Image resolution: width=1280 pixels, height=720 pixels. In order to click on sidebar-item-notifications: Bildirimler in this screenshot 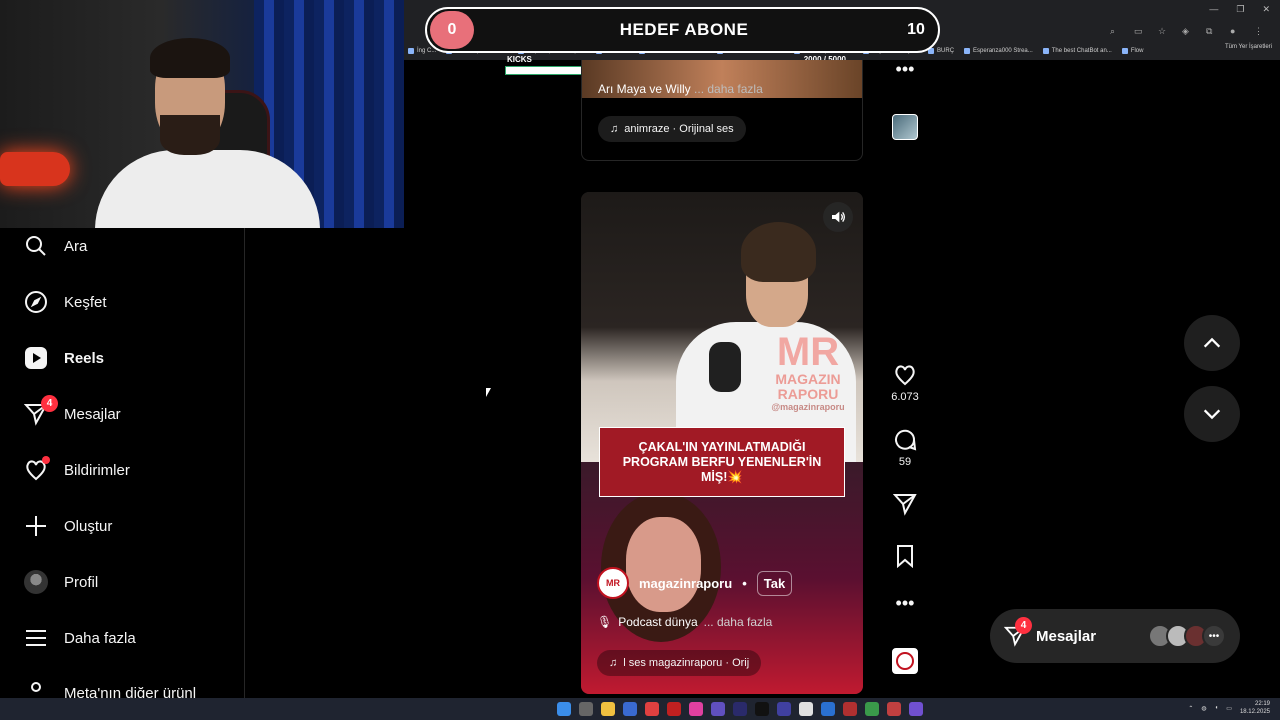, I will do `click(77, 470)`.